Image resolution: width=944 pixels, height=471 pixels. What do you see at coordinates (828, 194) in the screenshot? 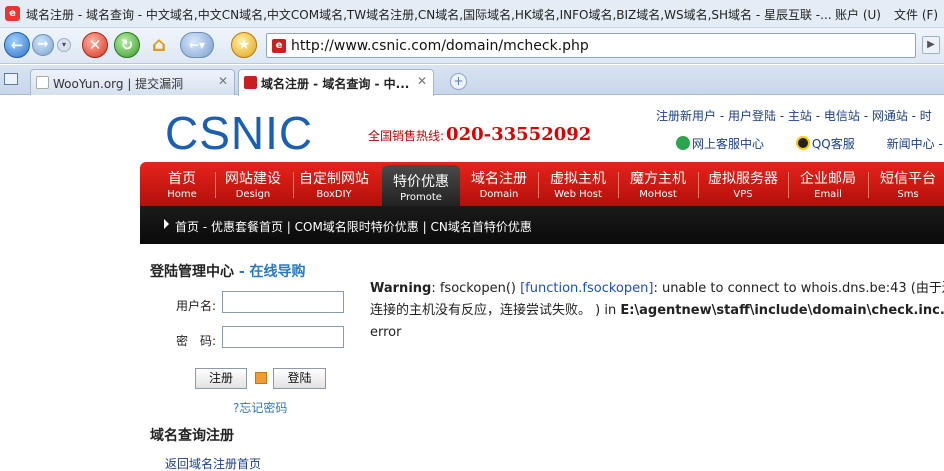
I see `nav-item-sublabel: Email` at bounding box center [828, 194].